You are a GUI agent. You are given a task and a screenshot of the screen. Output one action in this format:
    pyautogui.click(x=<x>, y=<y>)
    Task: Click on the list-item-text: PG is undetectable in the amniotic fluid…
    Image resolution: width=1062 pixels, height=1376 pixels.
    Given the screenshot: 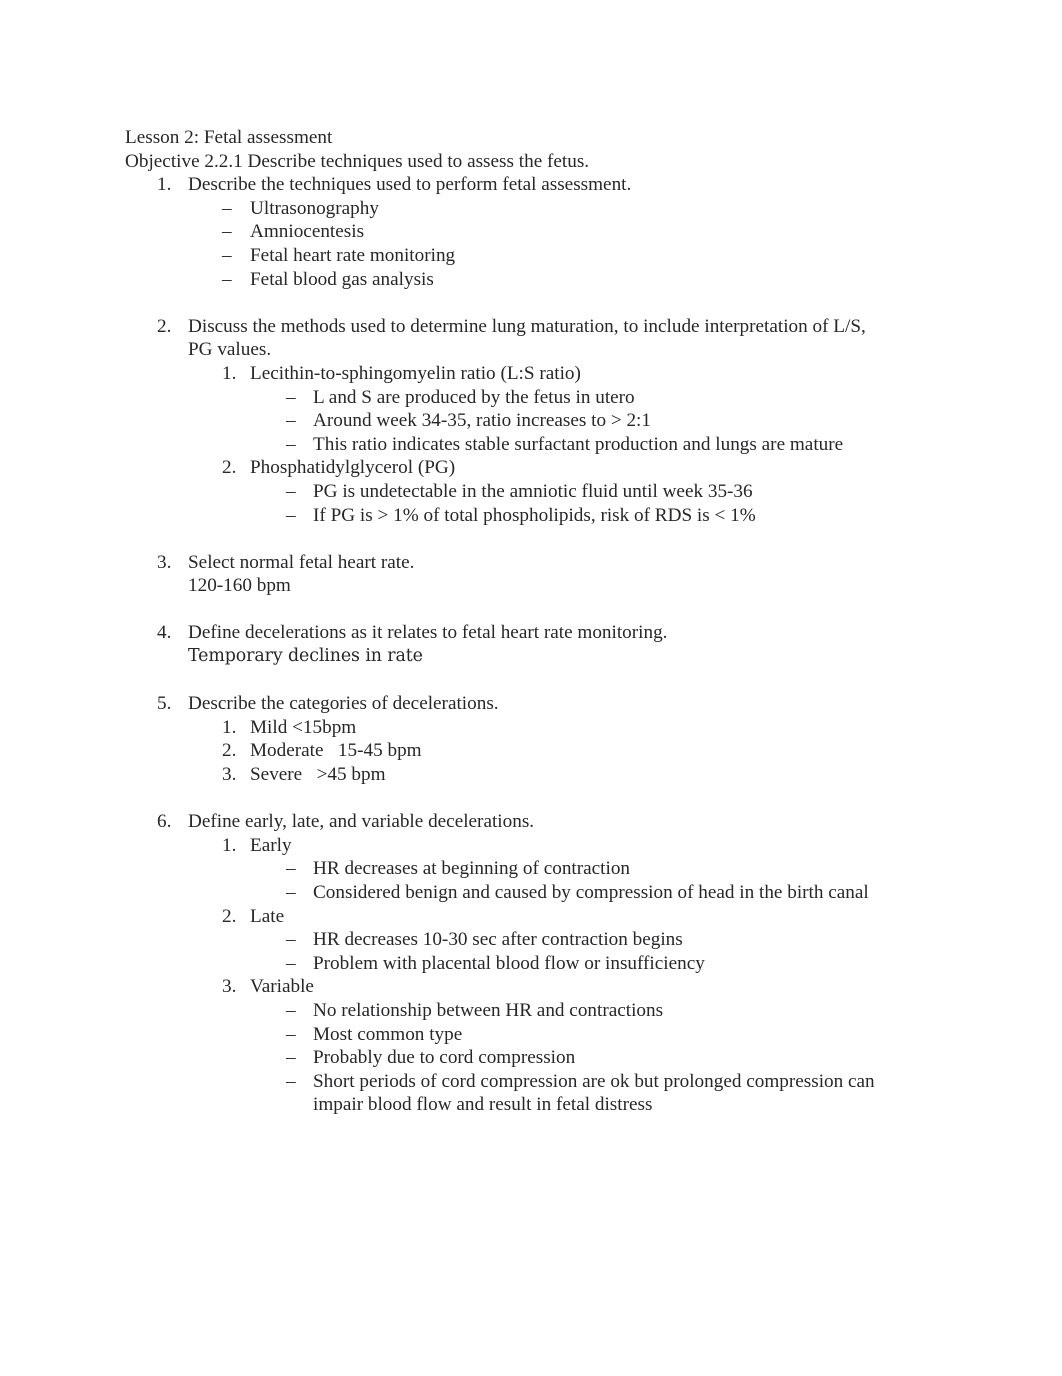 What is the action you would take?
    pyautogui.click(x=533, y=491)
    